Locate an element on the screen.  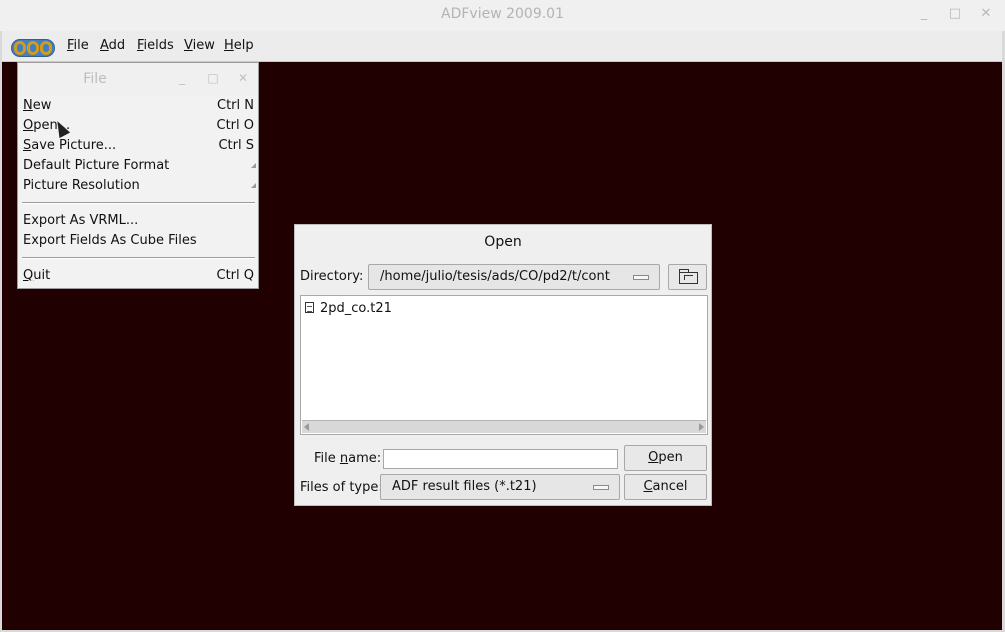
menu-item-label: Default Picture Format is located at coordinates (96, 165).